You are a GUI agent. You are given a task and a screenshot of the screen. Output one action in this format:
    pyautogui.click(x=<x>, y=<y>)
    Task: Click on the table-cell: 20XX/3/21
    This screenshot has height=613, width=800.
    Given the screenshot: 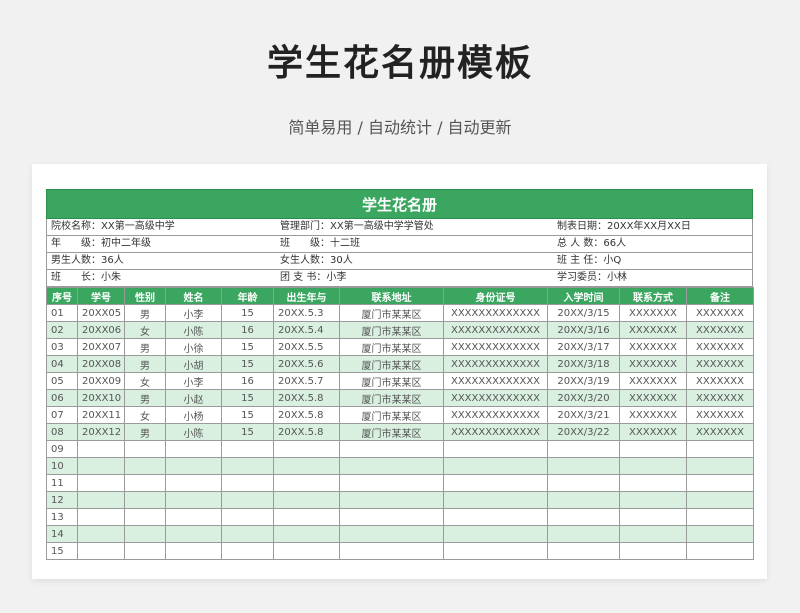 What is the action you would take?
    pyautogui.click(x=583, y=415)
    